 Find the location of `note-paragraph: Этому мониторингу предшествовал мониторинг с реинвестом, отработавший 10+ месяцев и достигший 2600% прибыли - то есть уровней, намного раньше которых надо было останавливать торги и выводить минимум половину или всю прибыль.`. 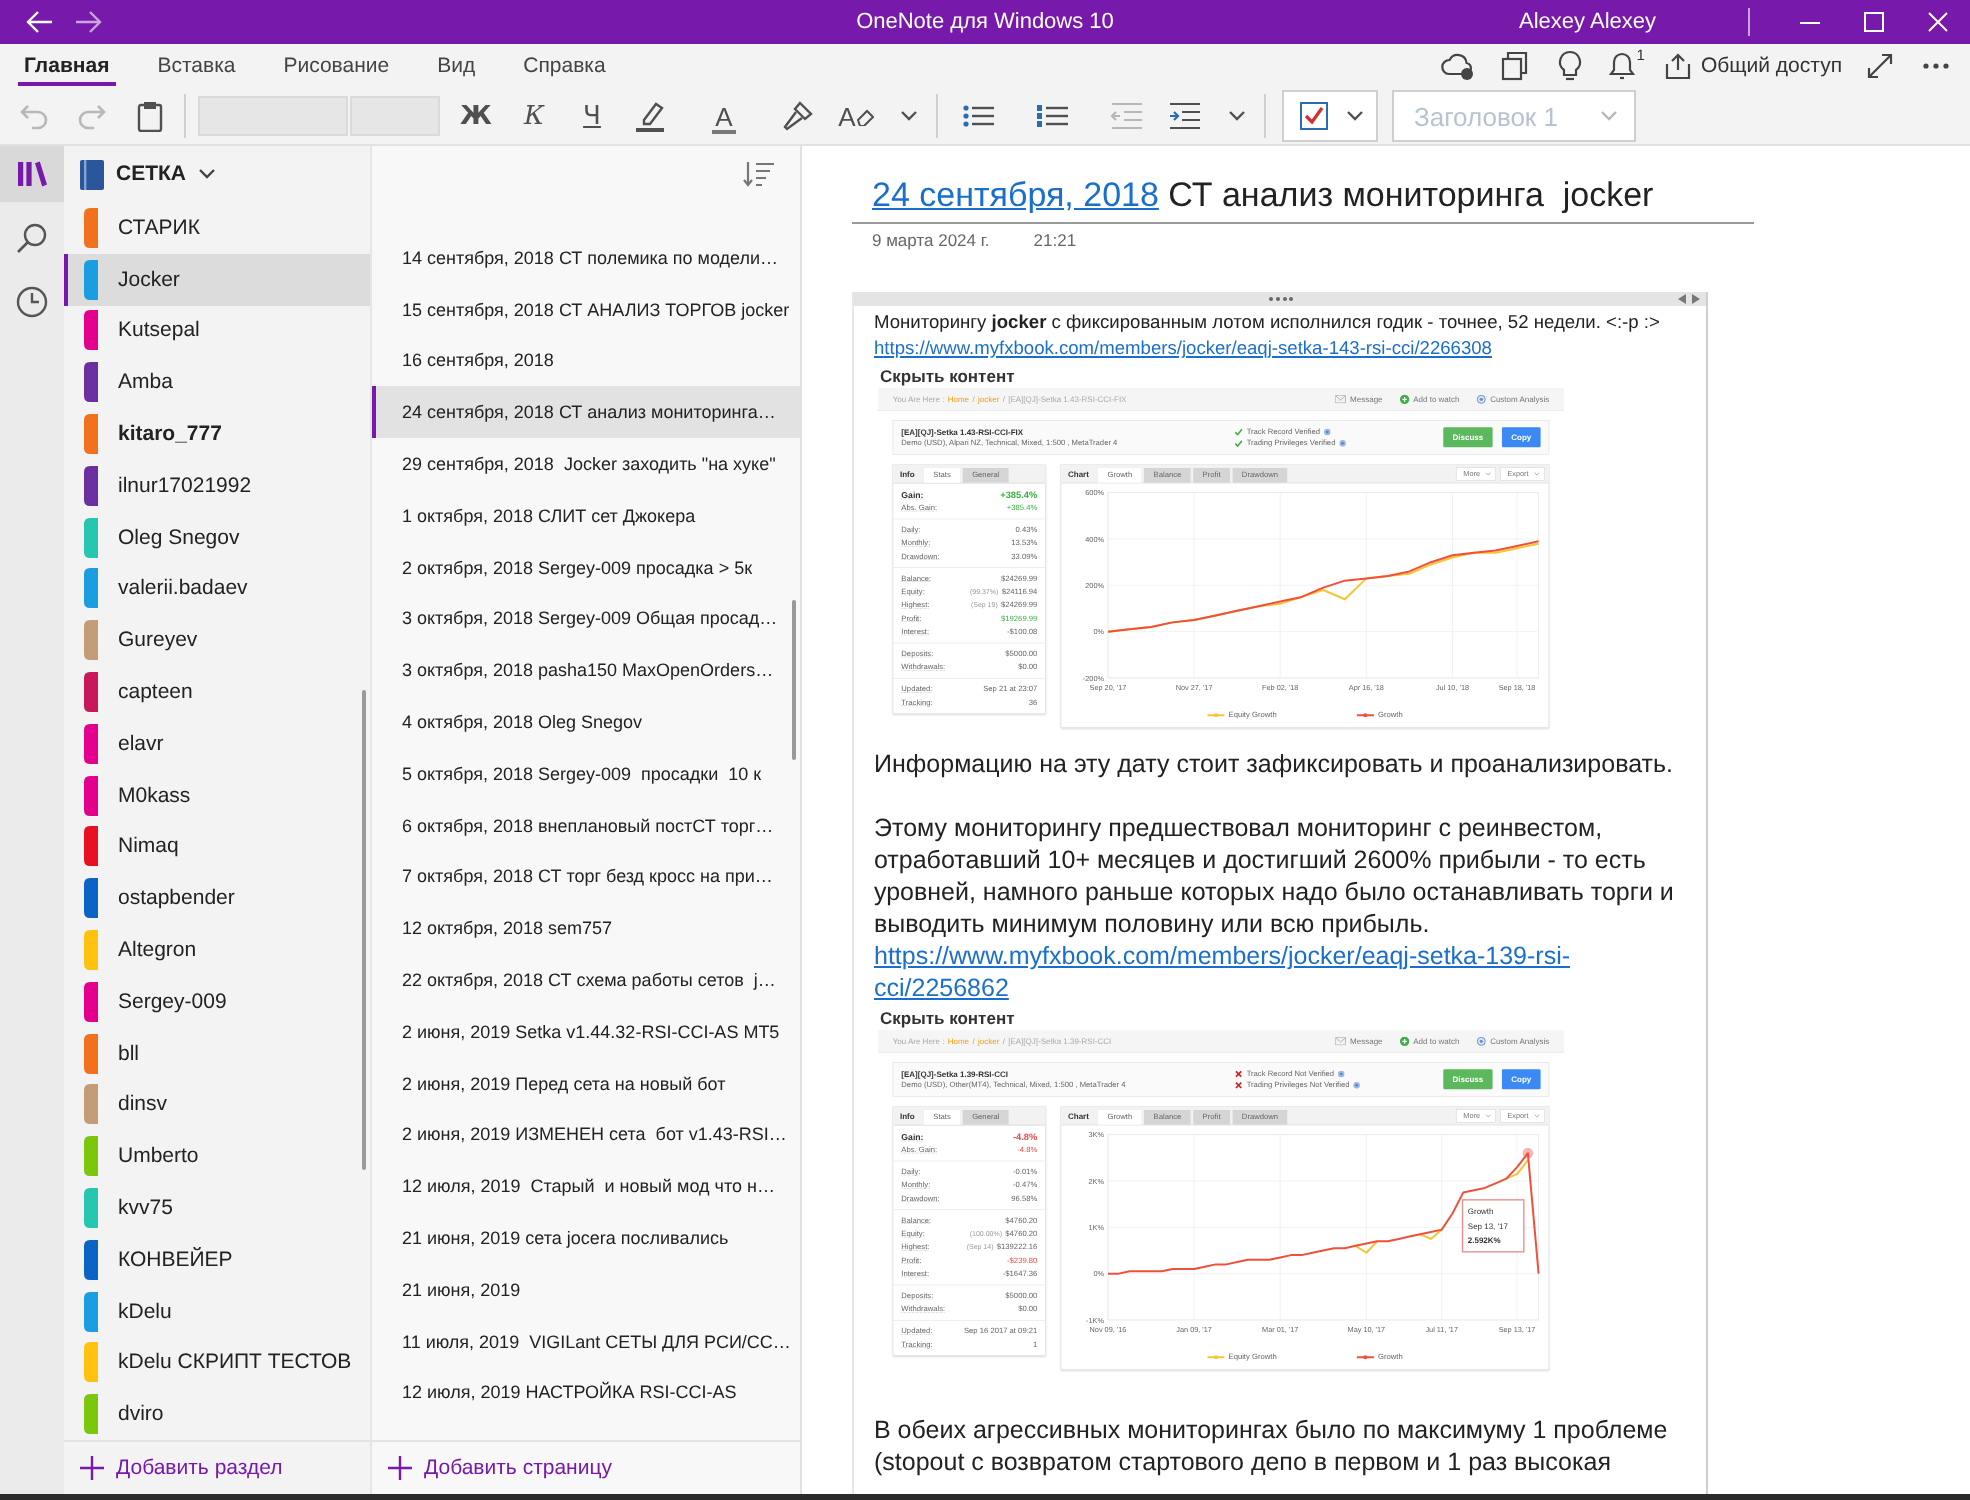

note-paragraph: Этому мониторингу предшествовал мониторинг с реинвестом, отработавший 10+ месяцев и достигший 2600% прибыли - то есть уровней, намного раньше которых надо было останавливать торги и выводить минимум половину или всю прибыль. is located at coordinates (1275, 876).